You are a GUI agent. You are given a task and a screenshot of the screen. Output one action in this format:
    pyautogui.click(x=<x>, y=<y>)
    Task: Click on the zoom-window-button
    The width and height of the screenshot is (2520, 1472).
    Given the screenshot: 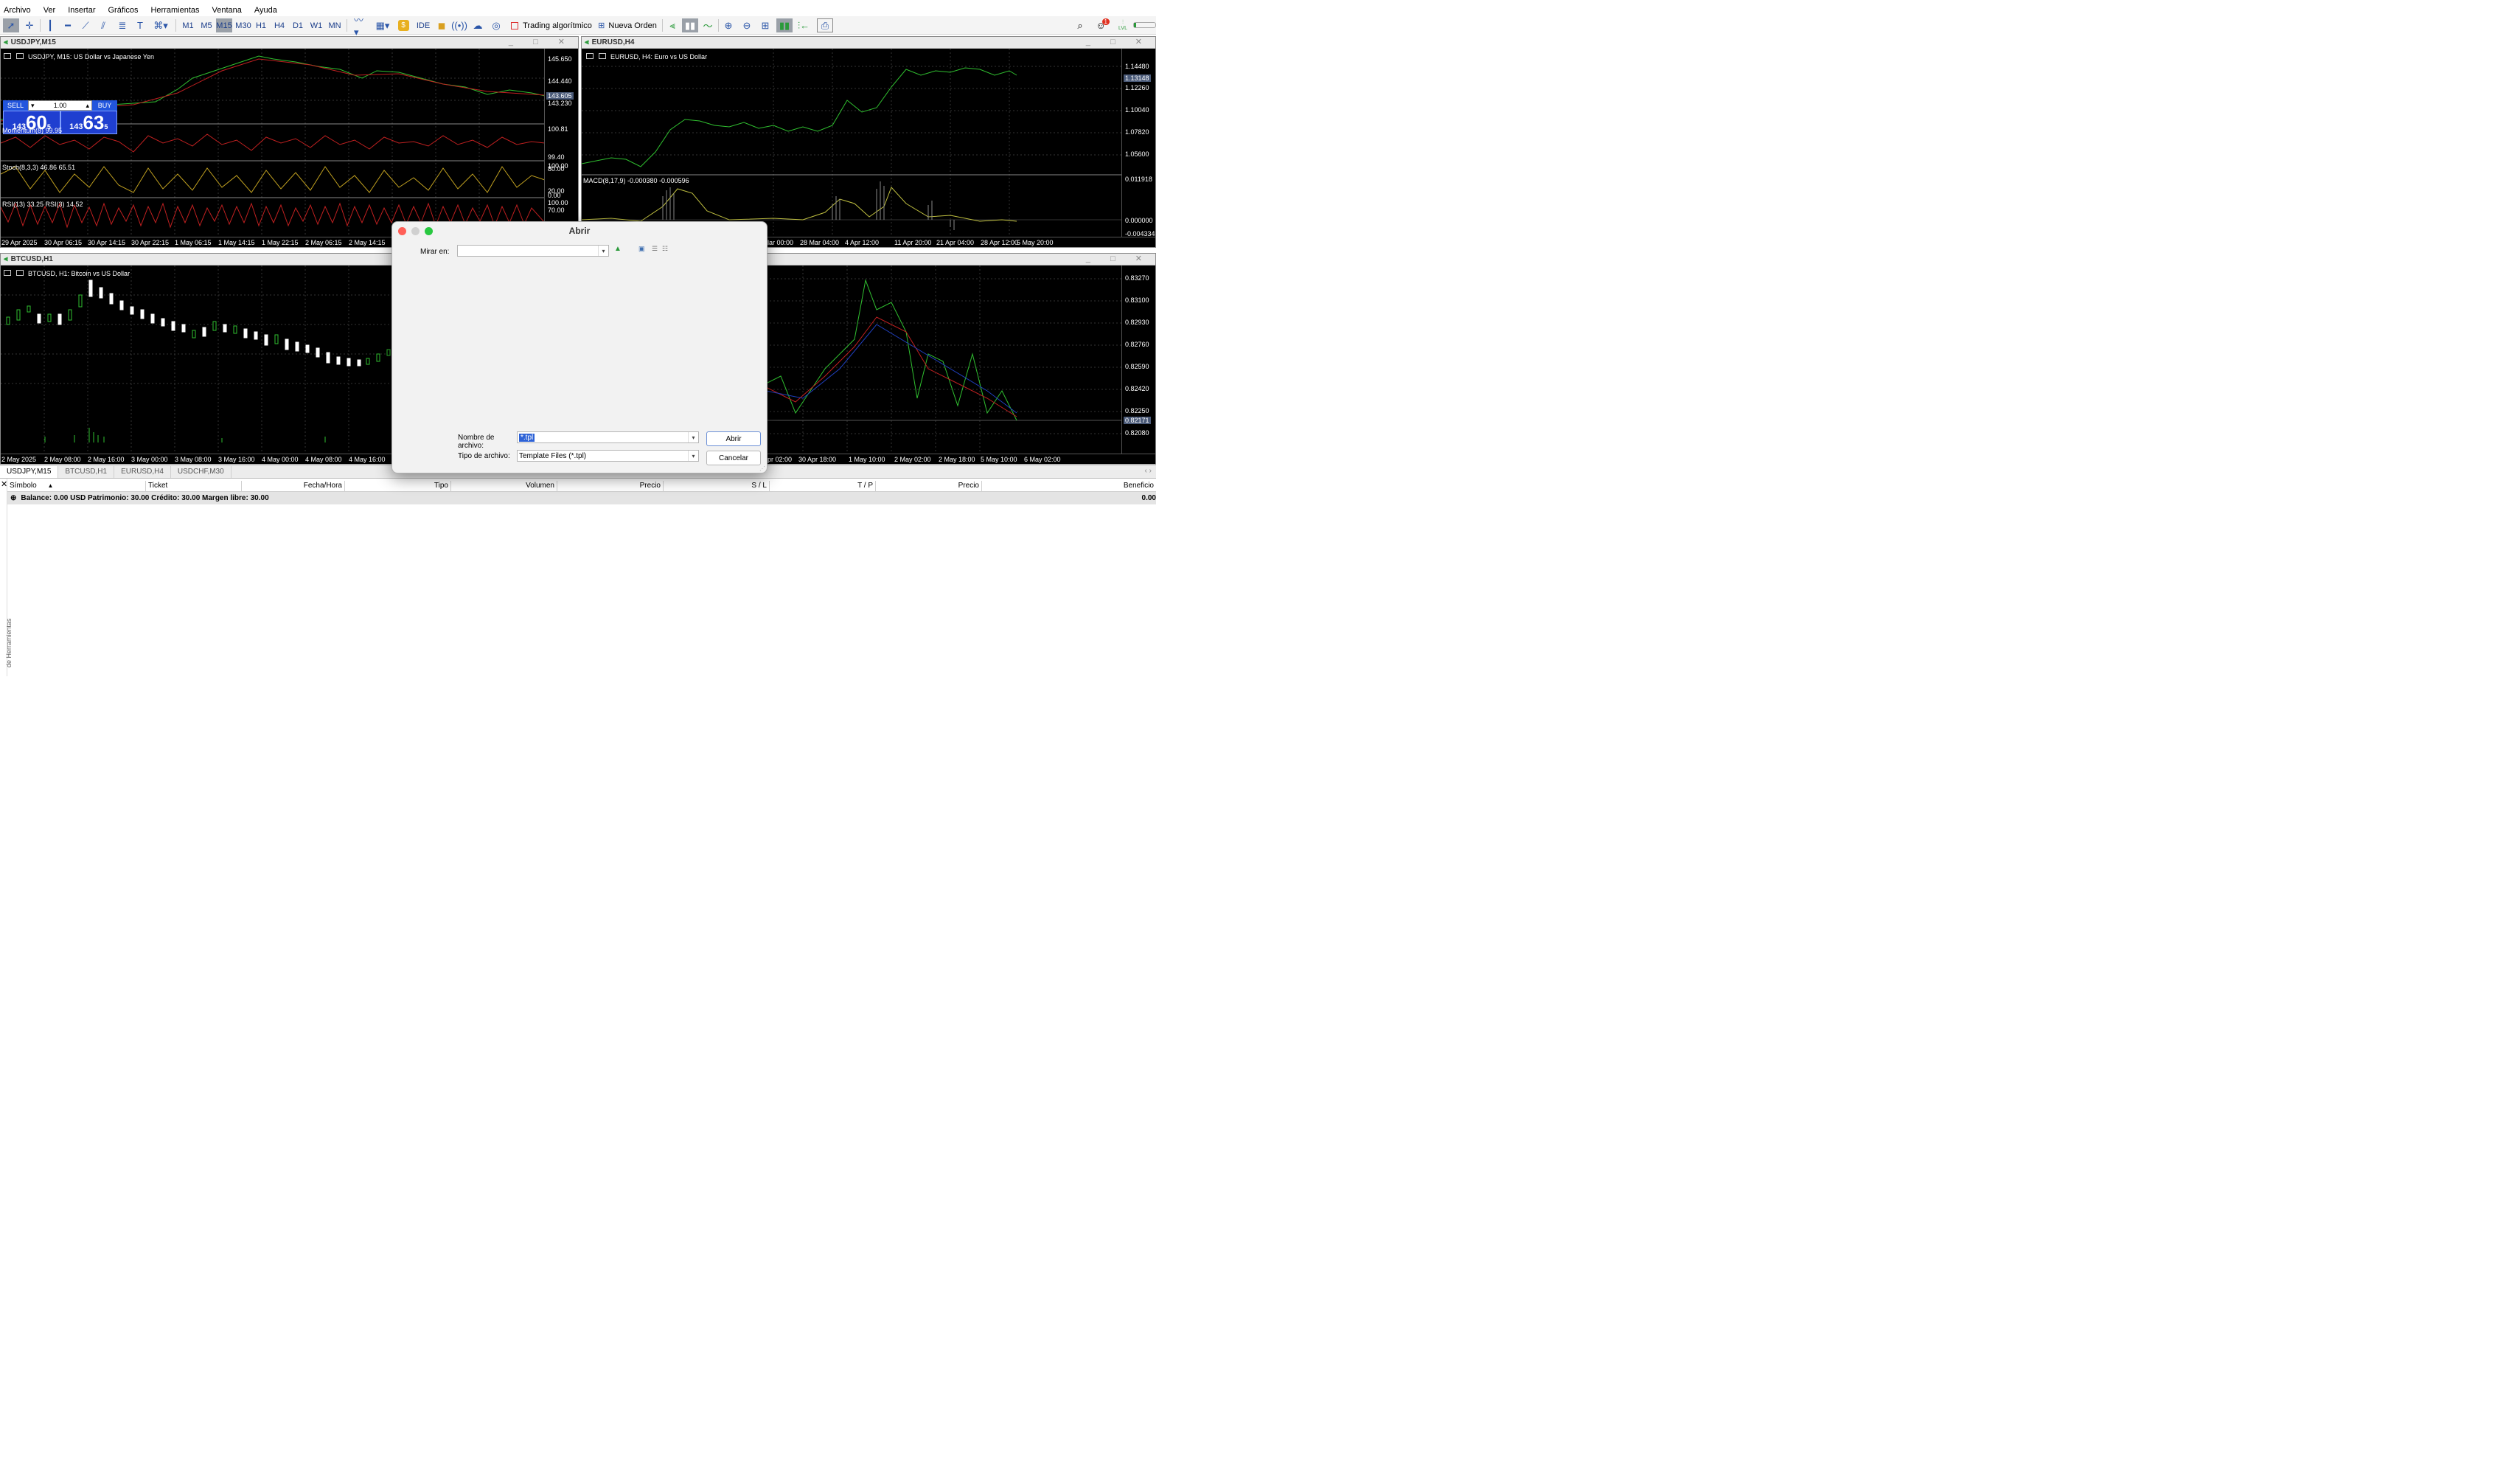 What is the action you would take?
    pyautogui.click(x=429, y=231)
    